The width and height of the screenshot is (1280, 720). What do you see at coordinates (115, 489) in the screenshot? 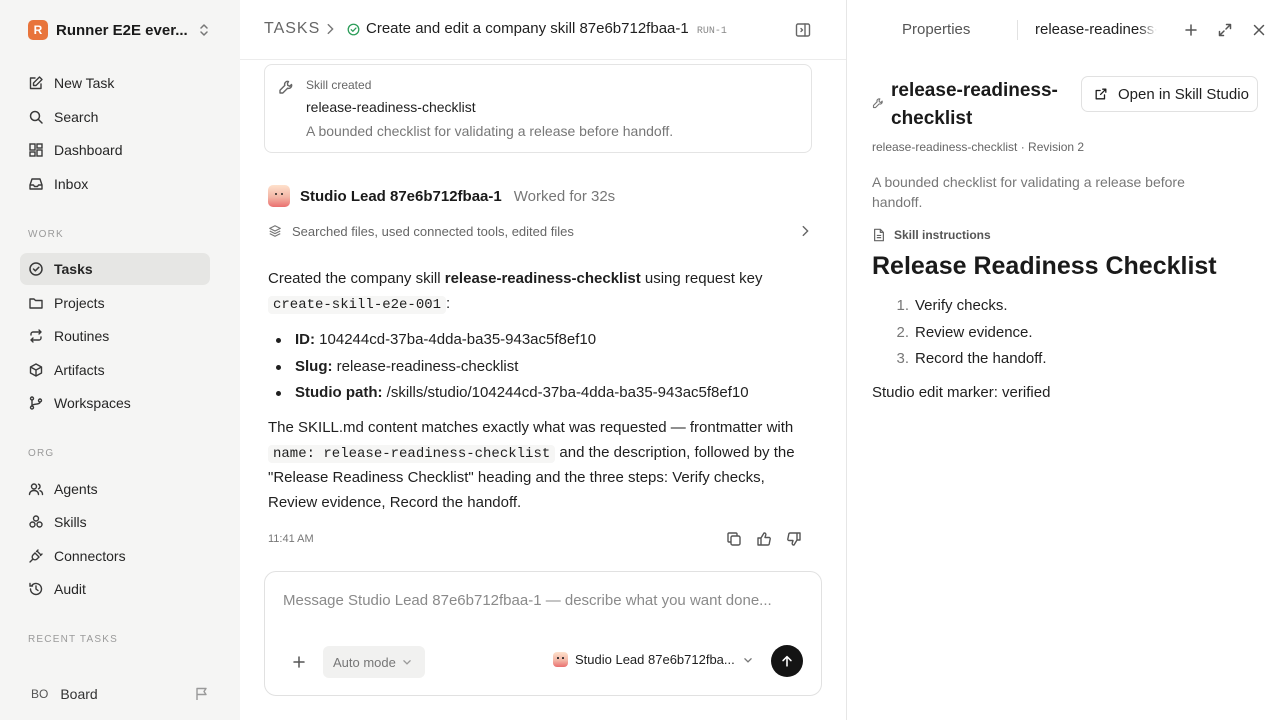
I see `nav-agents: Agents` at bounding box center [115, 489].